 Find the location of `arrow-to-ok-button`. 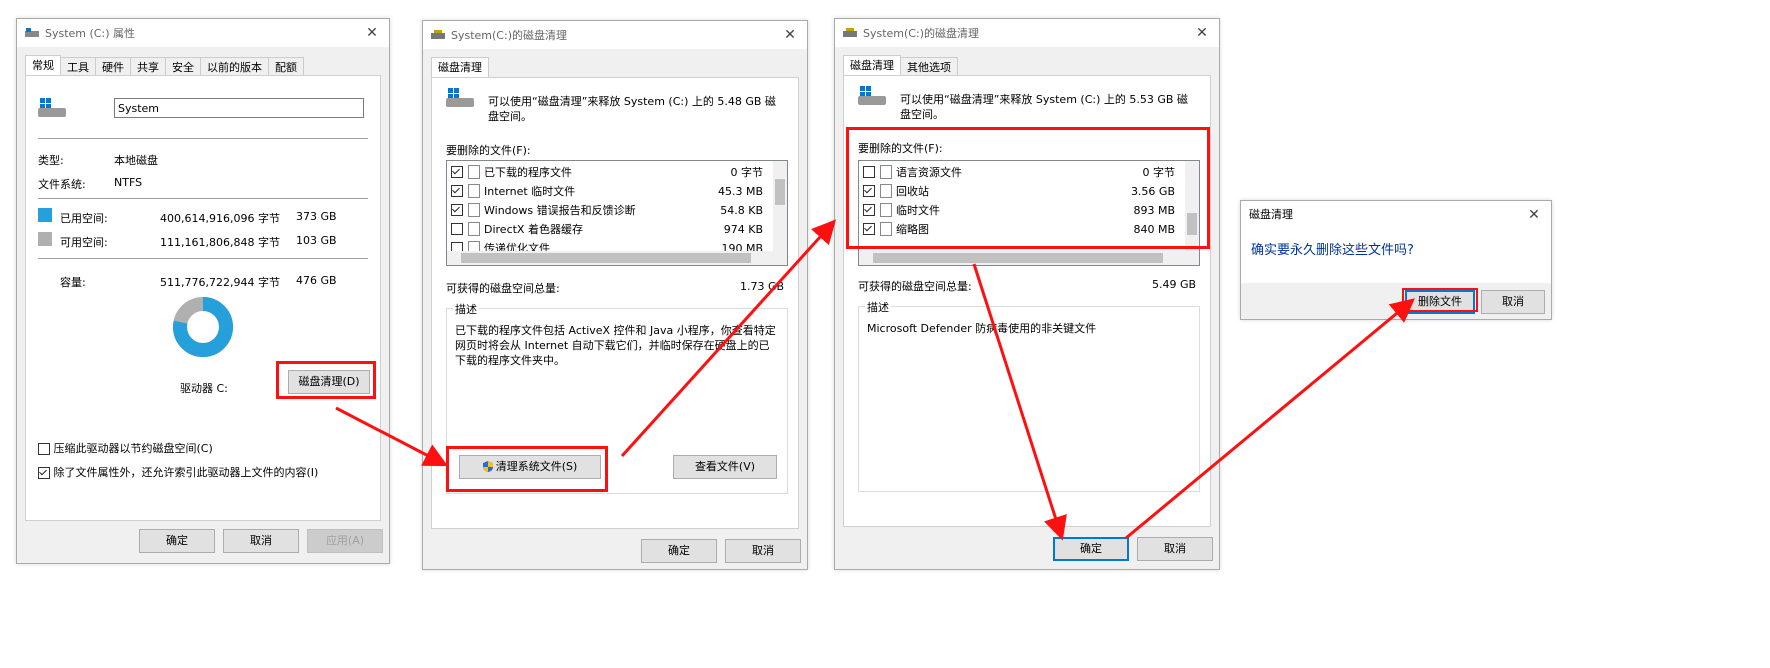

arrow-to-ok-button is located at coordinates (1019, 402).